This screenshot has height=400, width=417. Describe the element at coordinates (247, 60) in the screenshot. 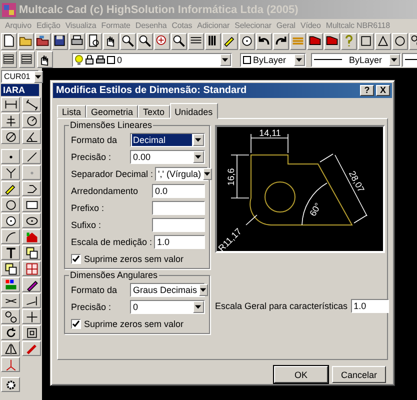

I see `color-swatch` at that location.